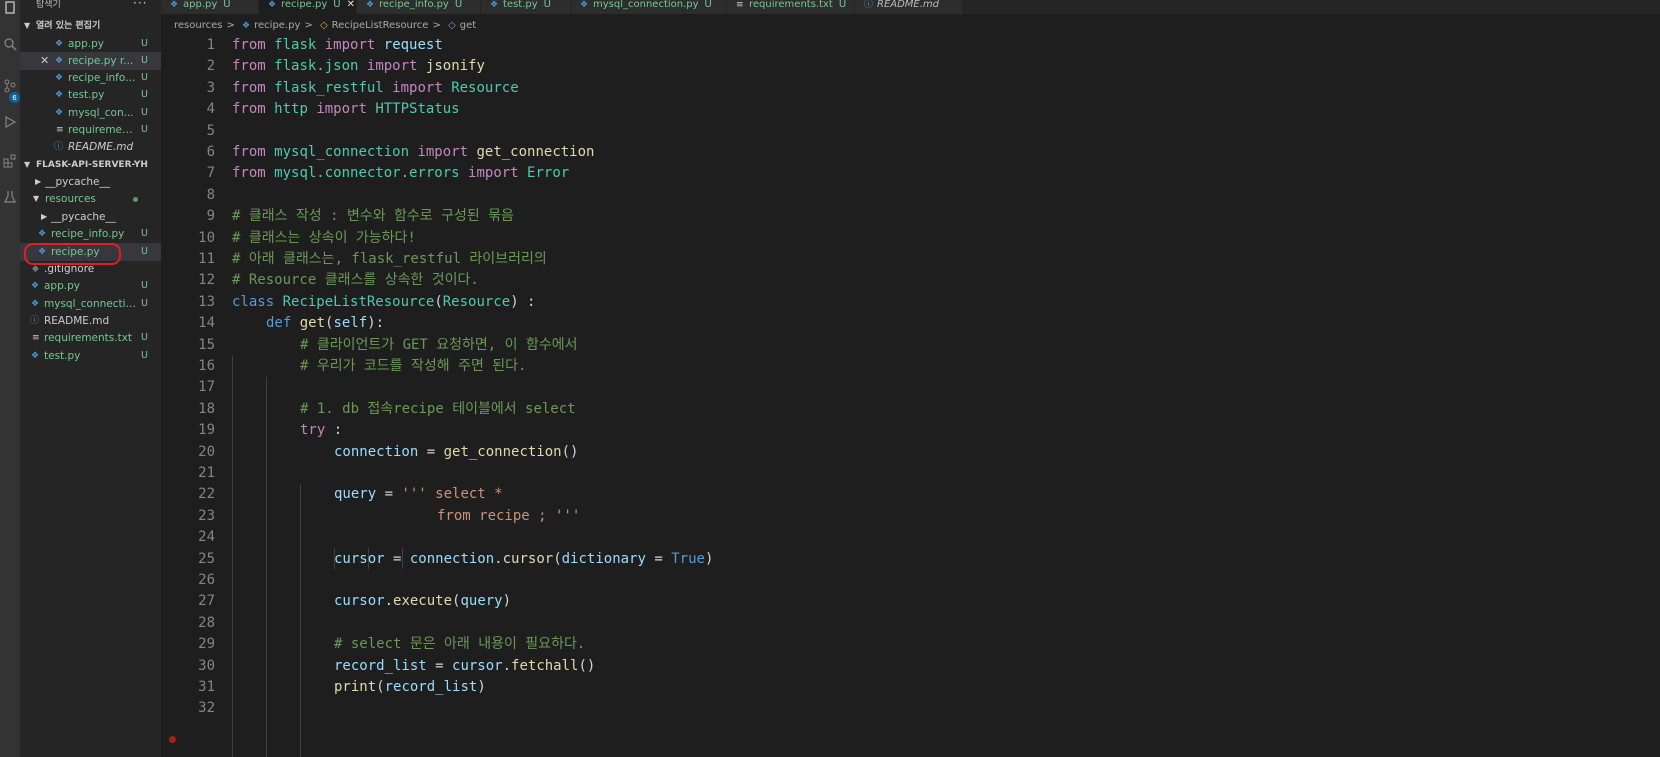  Describe the element at coordinates (206, 558) in the screenshot. I see `line-number: 25` at that location.